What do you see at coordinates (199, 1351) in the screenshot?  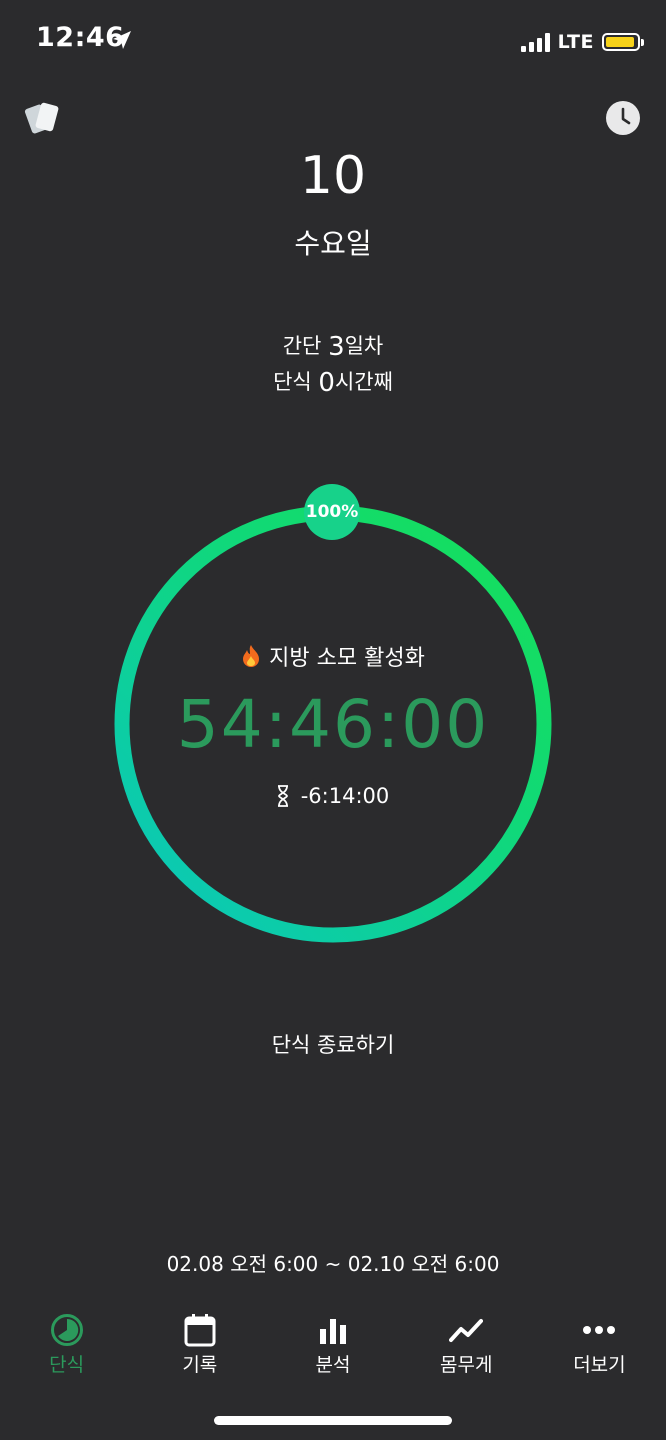 I see `tab-records: 기록` at bounding box center [199, 1351].